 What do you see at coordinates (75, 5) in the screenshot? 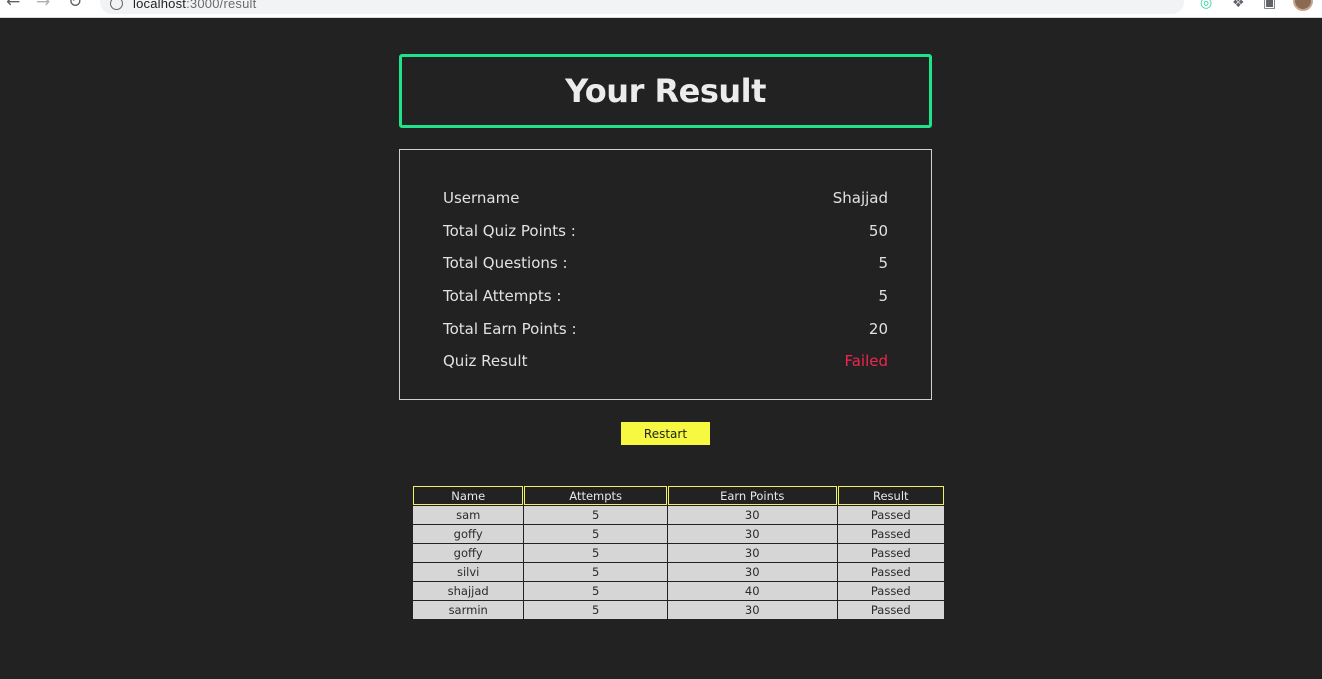
I see `reload-icon: ↻` at bounding box center [75, 5].